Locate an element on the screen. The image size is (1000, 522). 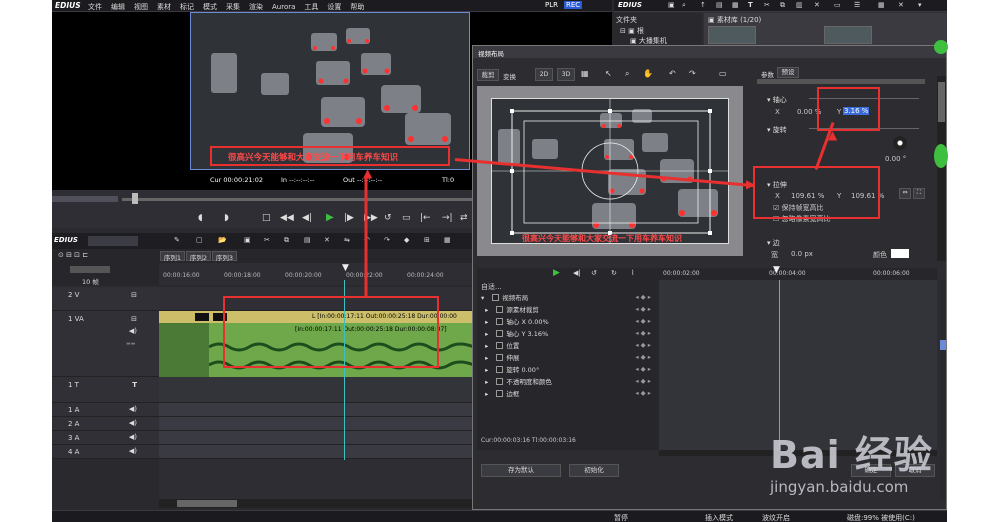
keyframe-reset-icon: ↻ is located at coordinates (614, 273).